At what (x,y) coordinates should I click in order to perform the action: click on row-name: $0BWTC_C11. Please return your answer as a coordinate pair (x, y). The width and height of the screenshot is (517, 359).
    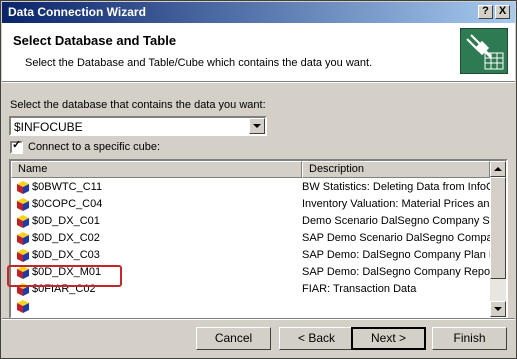
    Looking at the image, I should click on (67, 187).